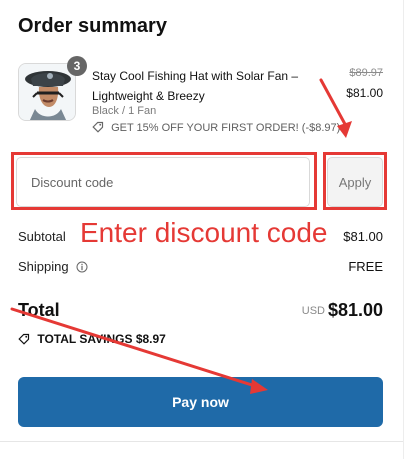  I want to click on promo-discount: (-$8.97), so click(321, 128).